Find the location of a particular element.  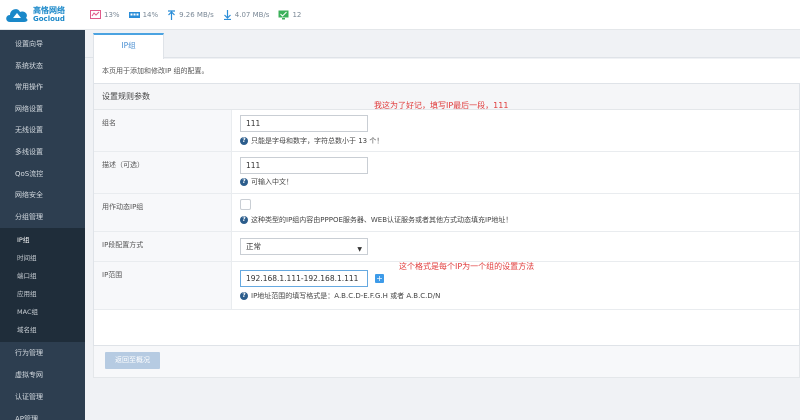

annotation-note-2: 这个格式是每个IP为一个组的设置方法 is located at coordinates (467, 266).